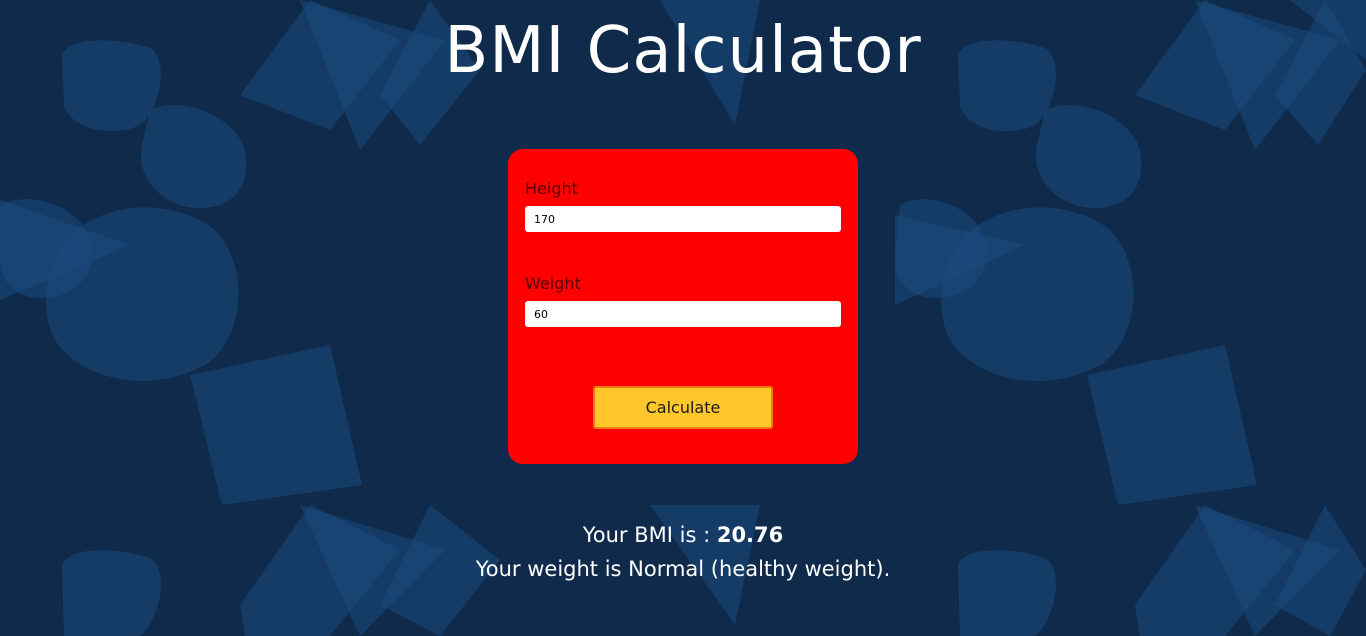 This screenshot has width=1366, height=636. Describe the element at coordinates (551, 188) in the screenshot. I see `height-label: Height` at that location.